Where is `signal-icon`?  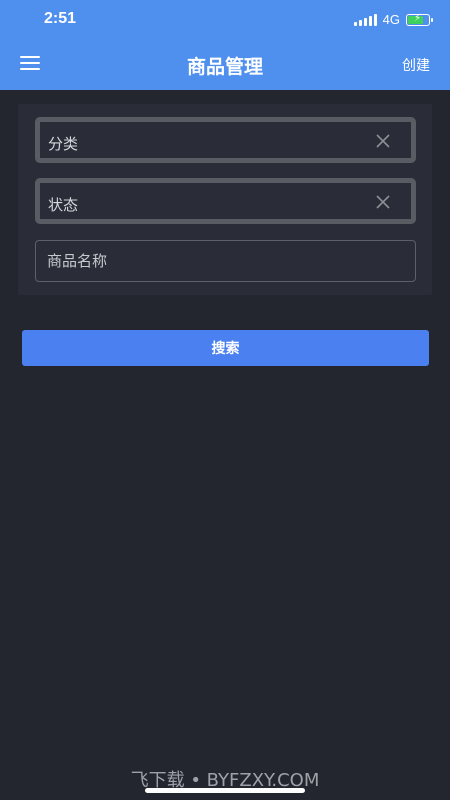
signal-icon is located at coordinates (365, 19).